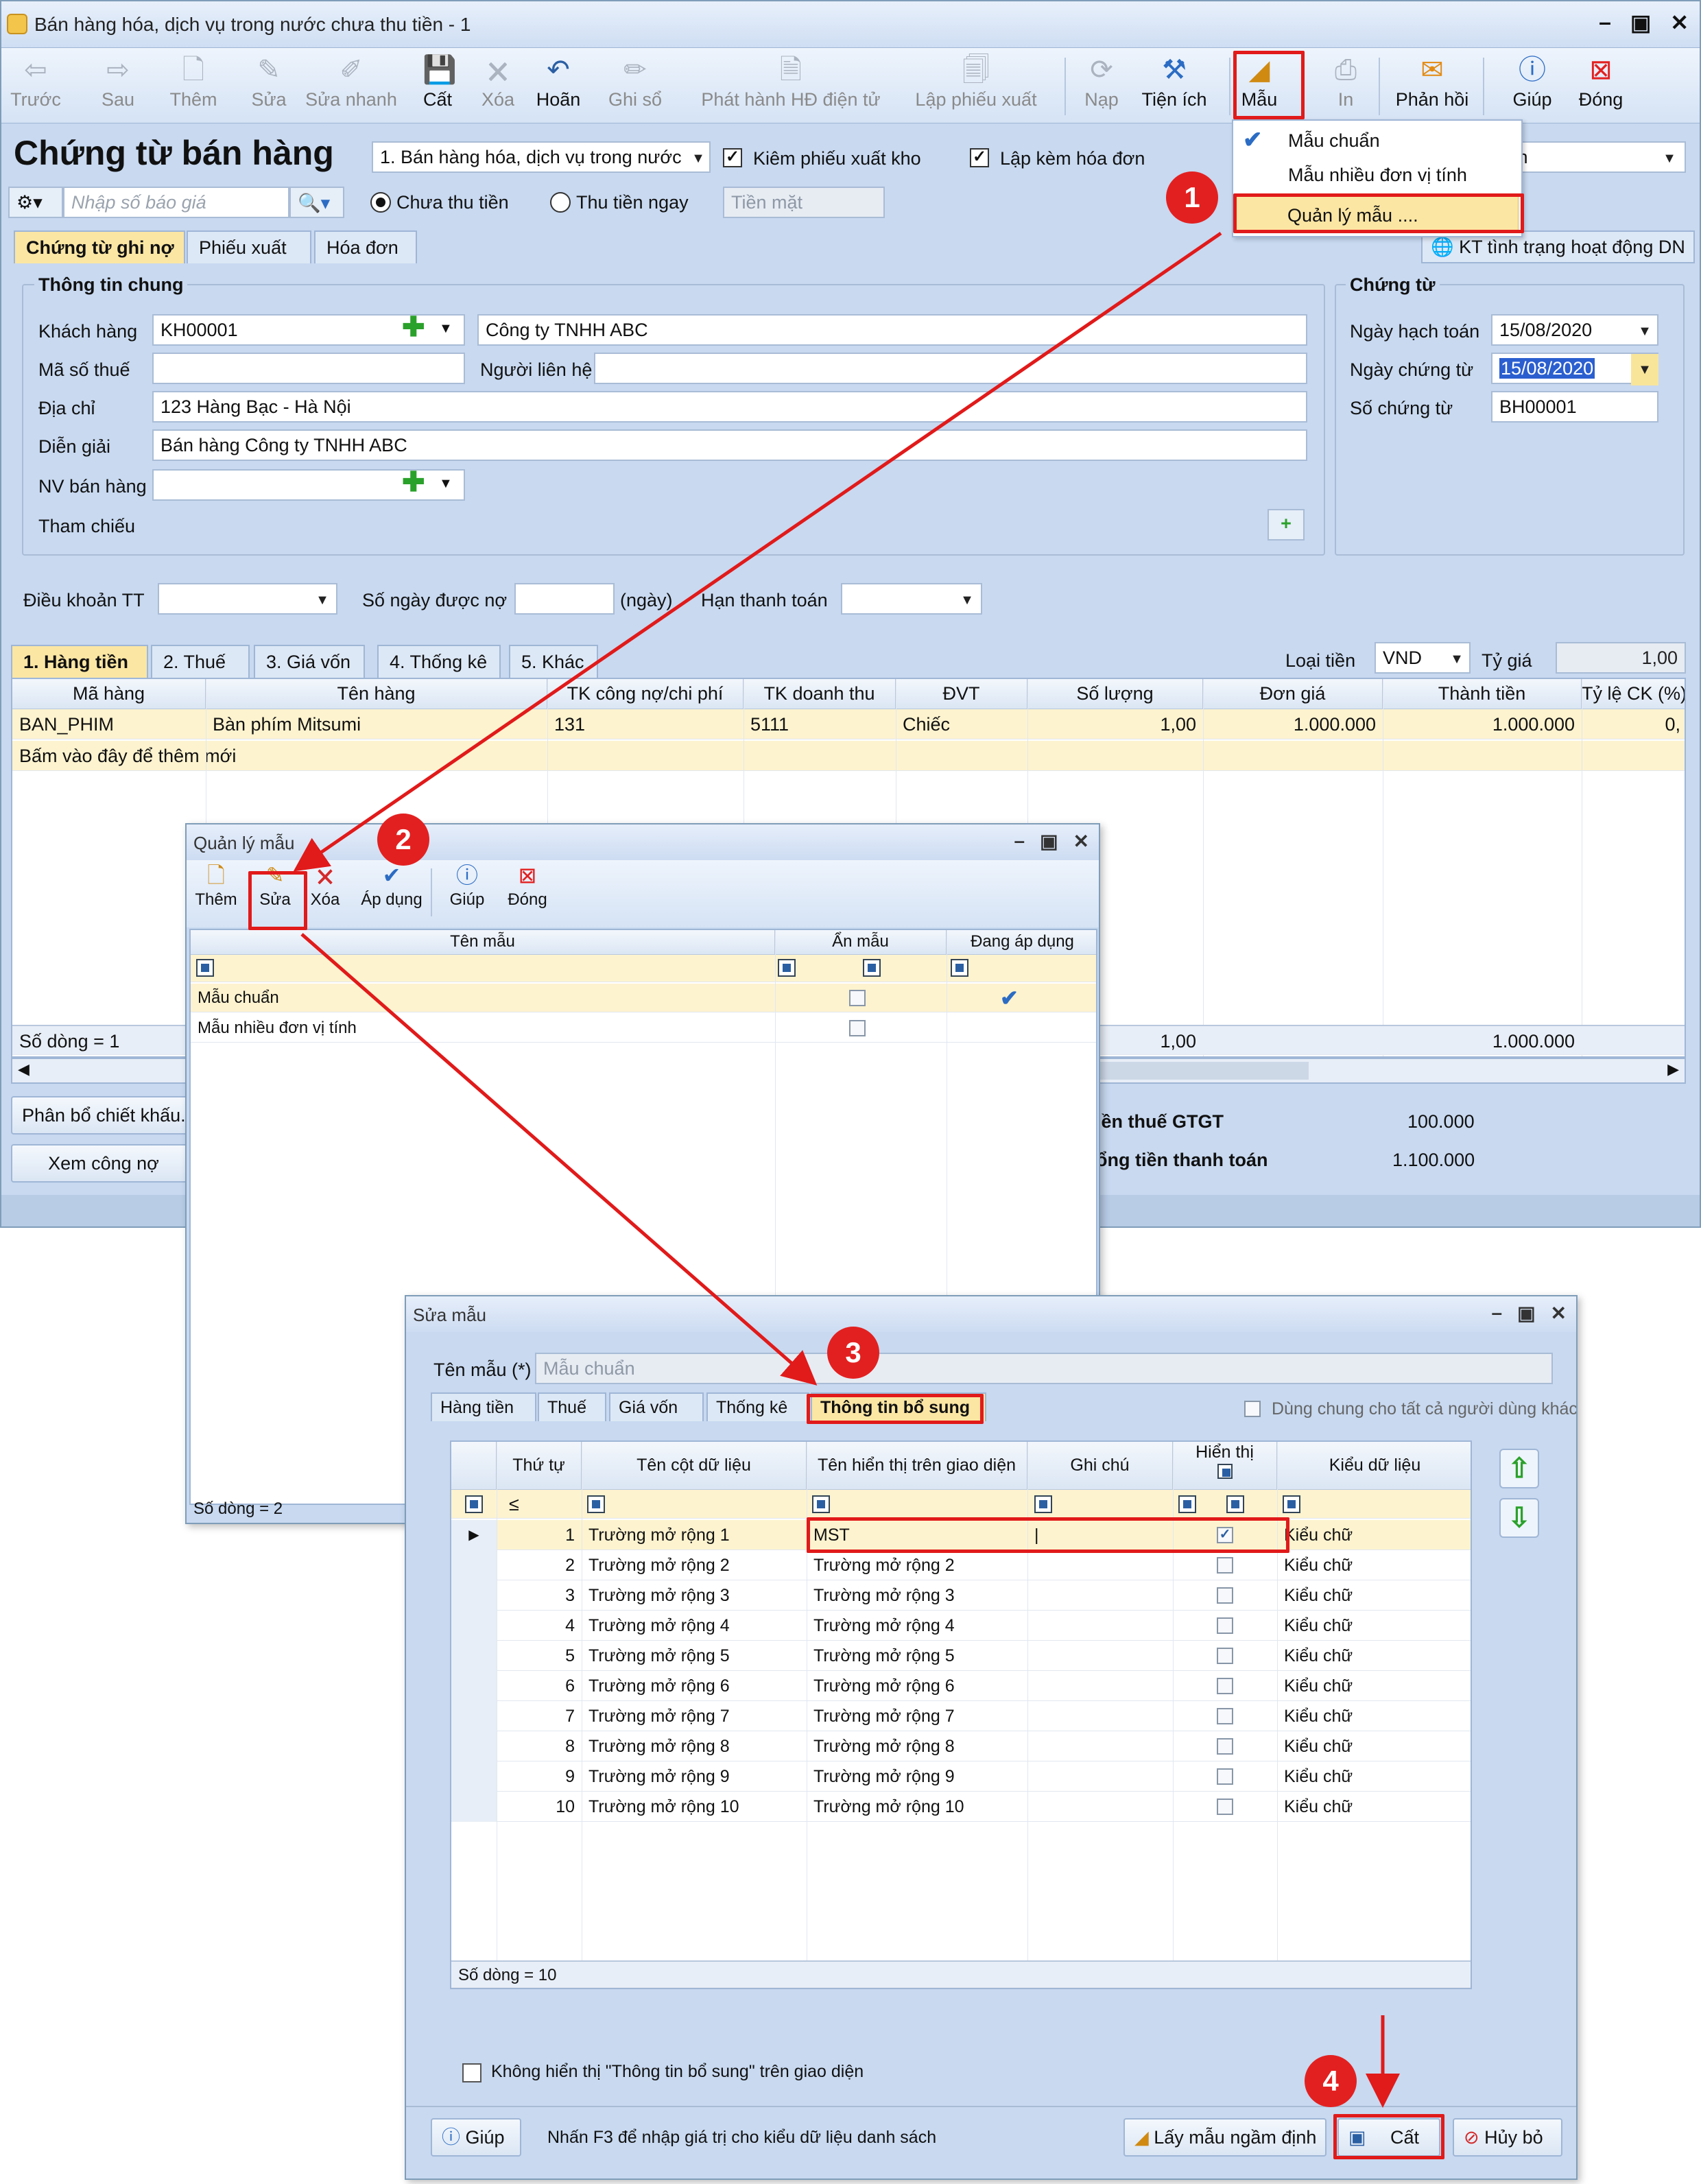 This screenshot has height=2184, width=1701. Describe the element at coordinates (1331, 2081) in the screenshot. I see `step-badge-4: 4` at that location.